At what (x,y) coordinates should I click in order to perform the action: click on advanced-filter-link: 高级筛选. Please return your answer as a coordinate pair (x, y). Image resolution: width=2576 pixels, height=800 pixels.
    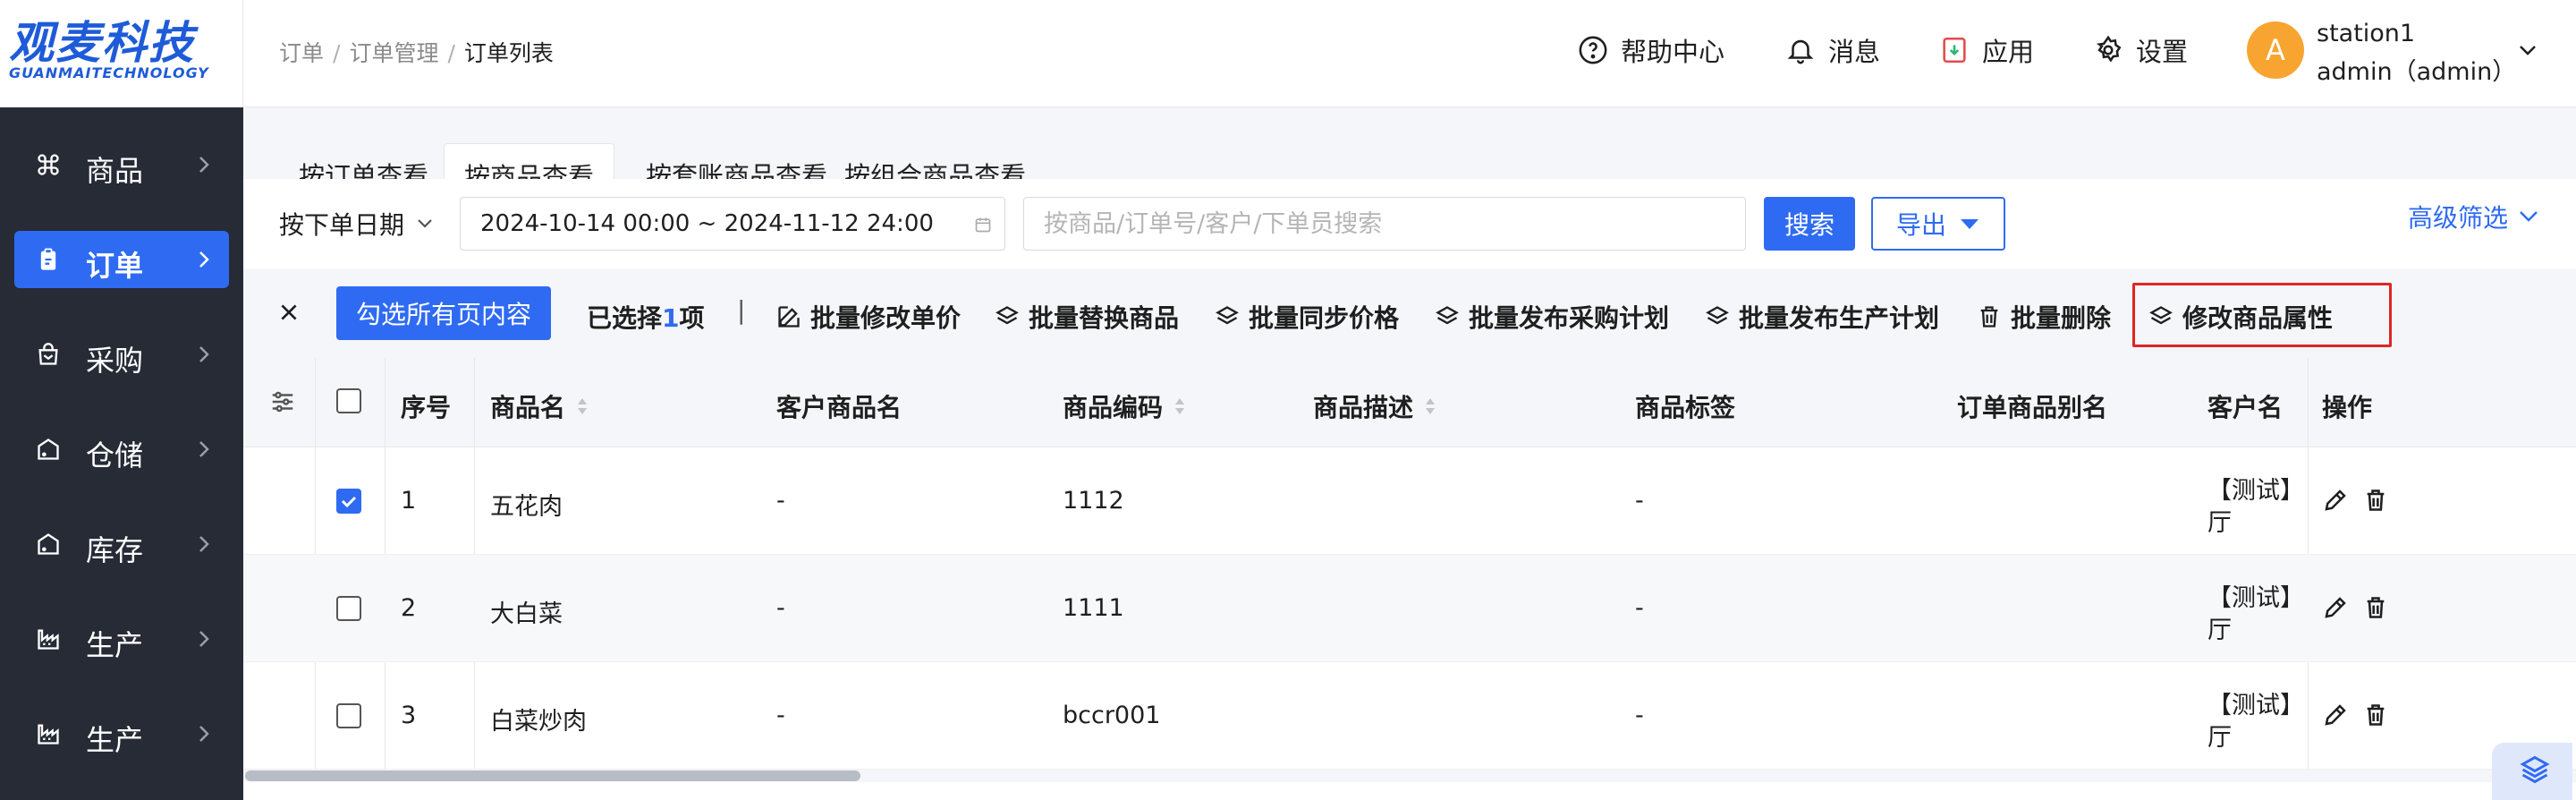
    Looking at the image, I should click on (2474, 216).